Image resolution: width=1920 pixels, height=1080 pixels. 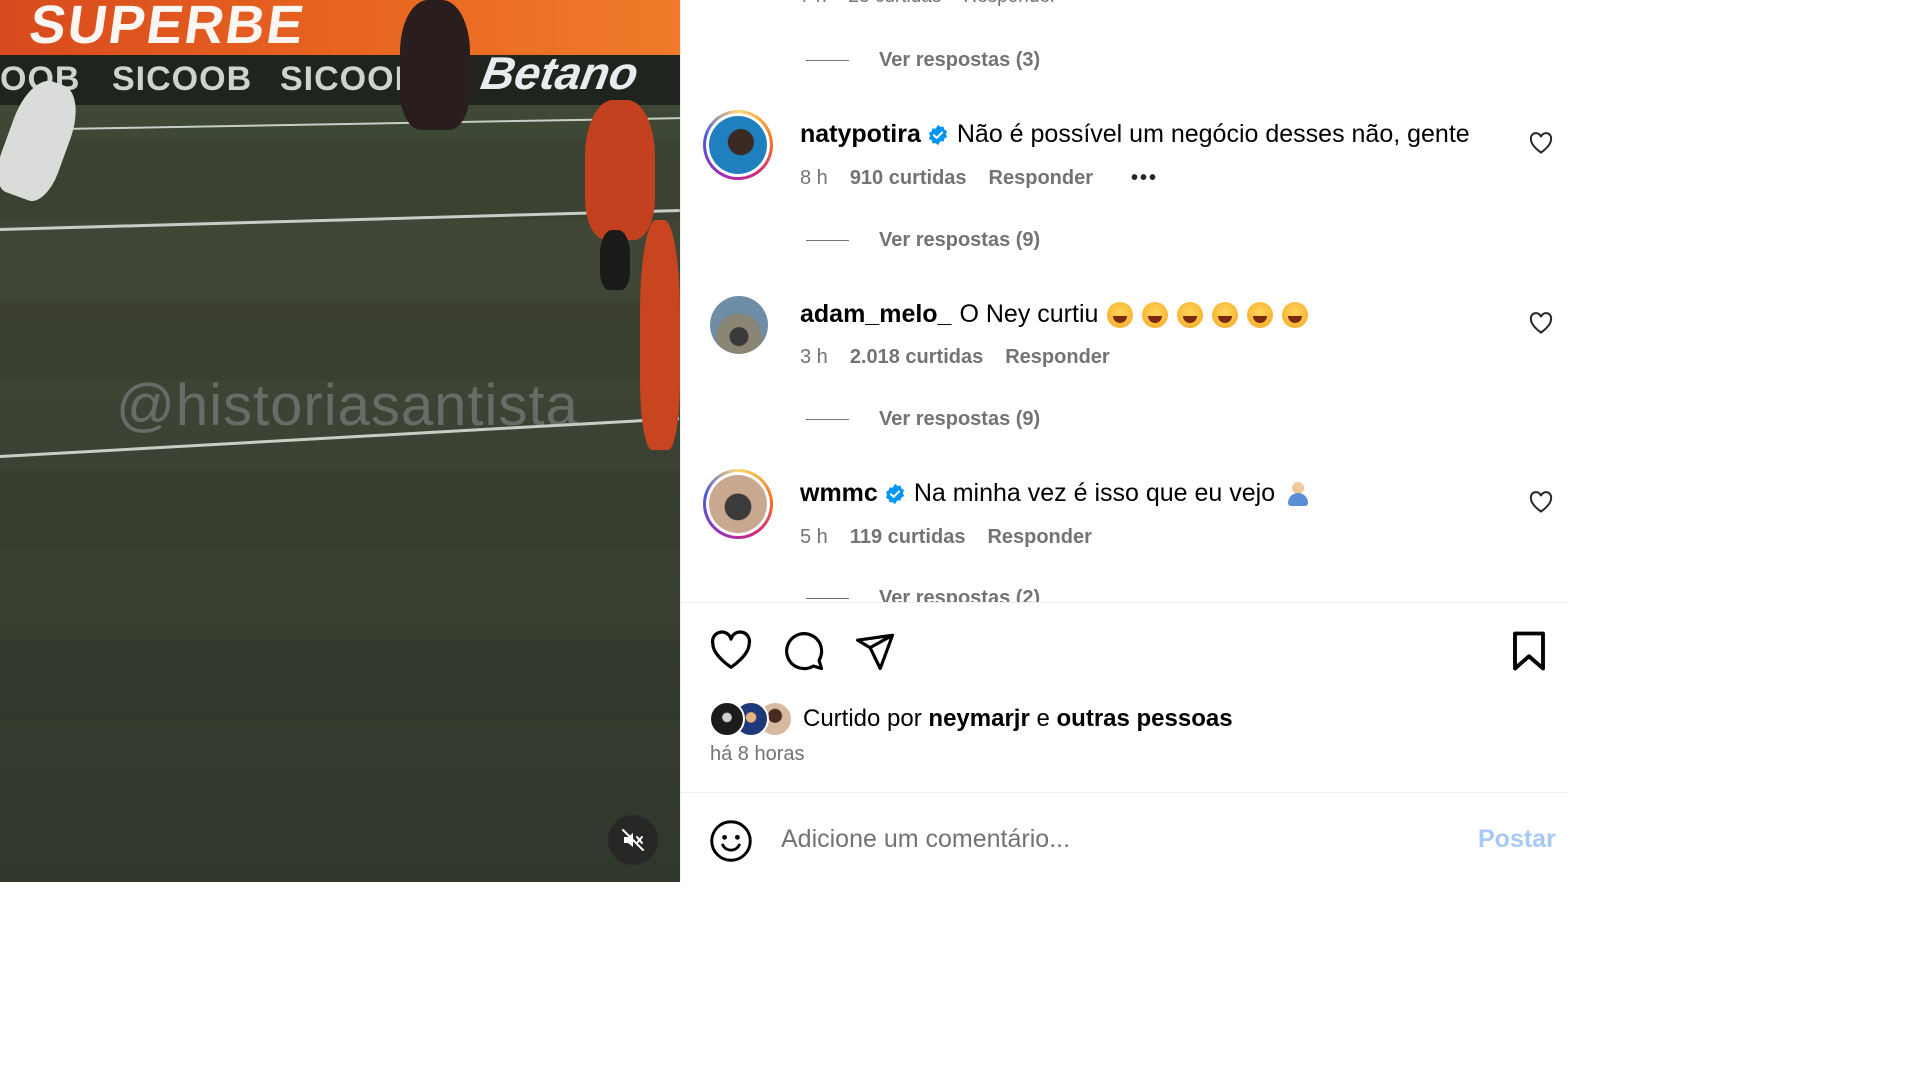 I want to click on view-replies-button: Ver respostas (2), so click(x=923, y=594).